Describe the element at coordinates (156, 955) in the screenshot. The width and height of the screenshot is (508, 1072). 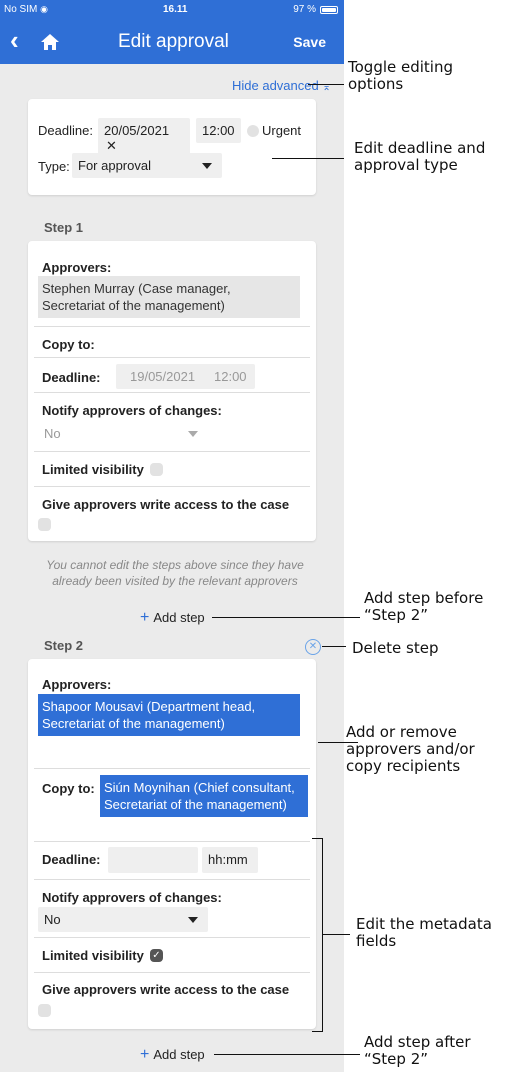
I see `limited-visibility-checkbox: ✓` at that location.